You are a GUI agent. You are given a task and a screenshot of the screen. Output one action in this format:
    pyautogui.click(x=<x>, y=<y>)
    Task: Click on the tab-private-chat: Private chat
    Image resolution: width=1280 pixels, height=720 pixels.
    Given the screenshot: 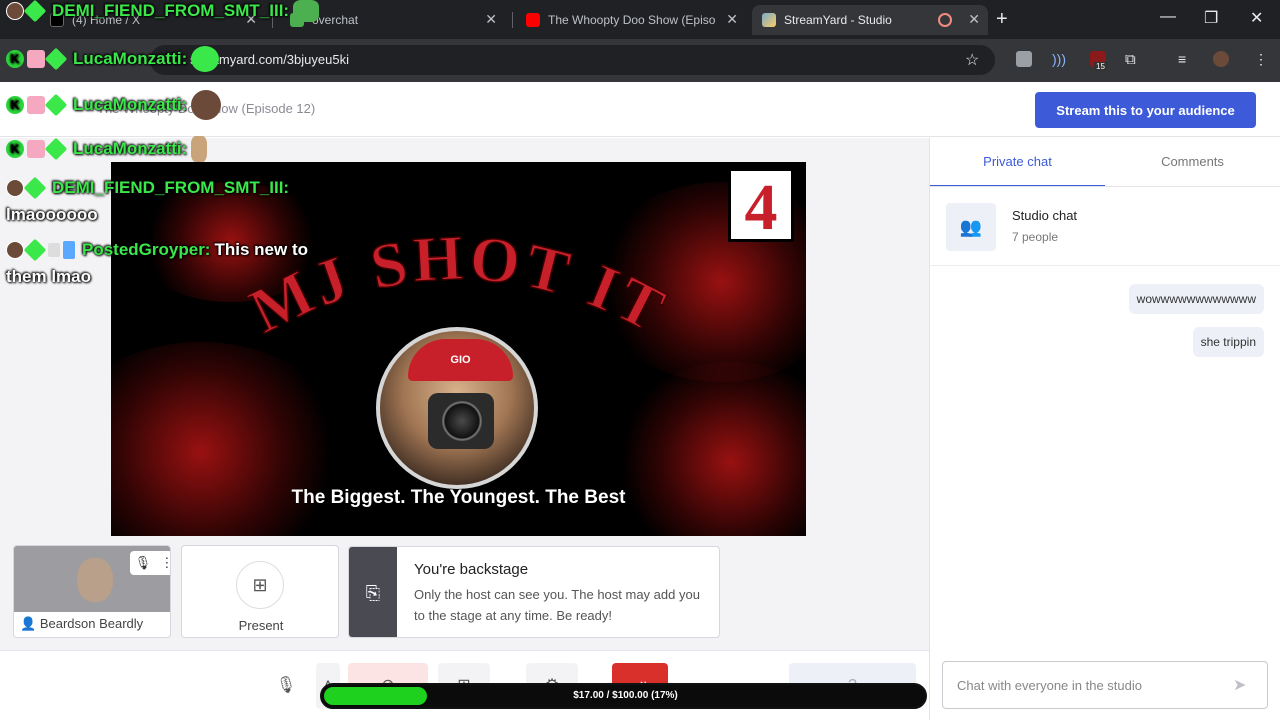 What is the action you would take?
    pyautogui.click(x=1017, y=163)
    